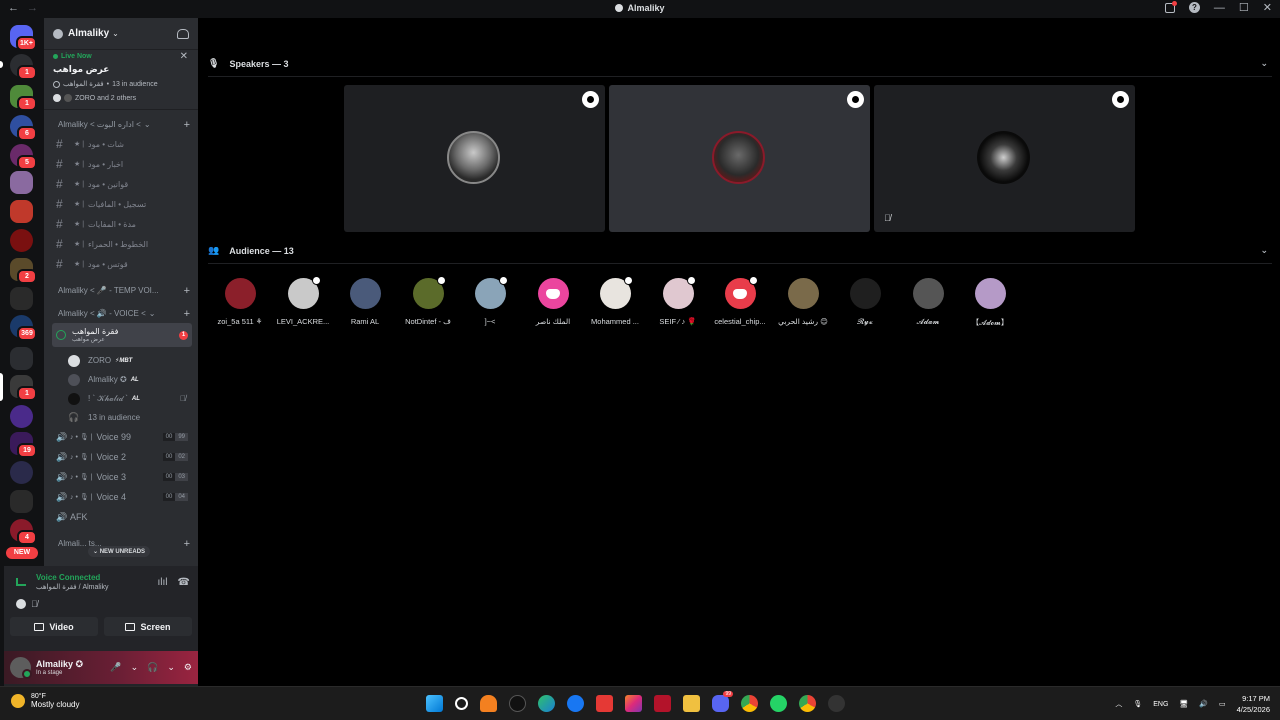 The width and height of the screenshot is (1280, 720). I want to click on server-icon: 5, so click(23, 157).